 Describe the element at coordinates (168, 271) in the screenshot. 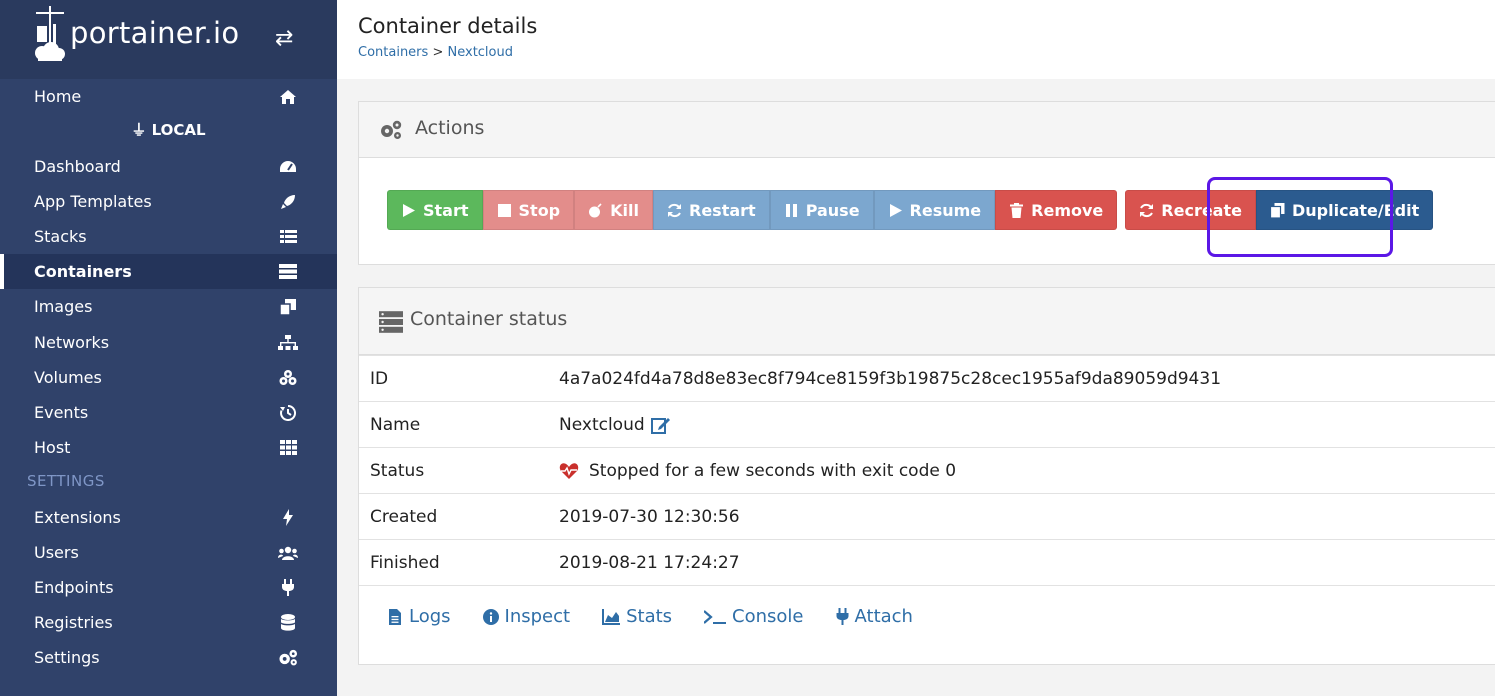

I see `sidebar-item-containers: Containers` at that location.